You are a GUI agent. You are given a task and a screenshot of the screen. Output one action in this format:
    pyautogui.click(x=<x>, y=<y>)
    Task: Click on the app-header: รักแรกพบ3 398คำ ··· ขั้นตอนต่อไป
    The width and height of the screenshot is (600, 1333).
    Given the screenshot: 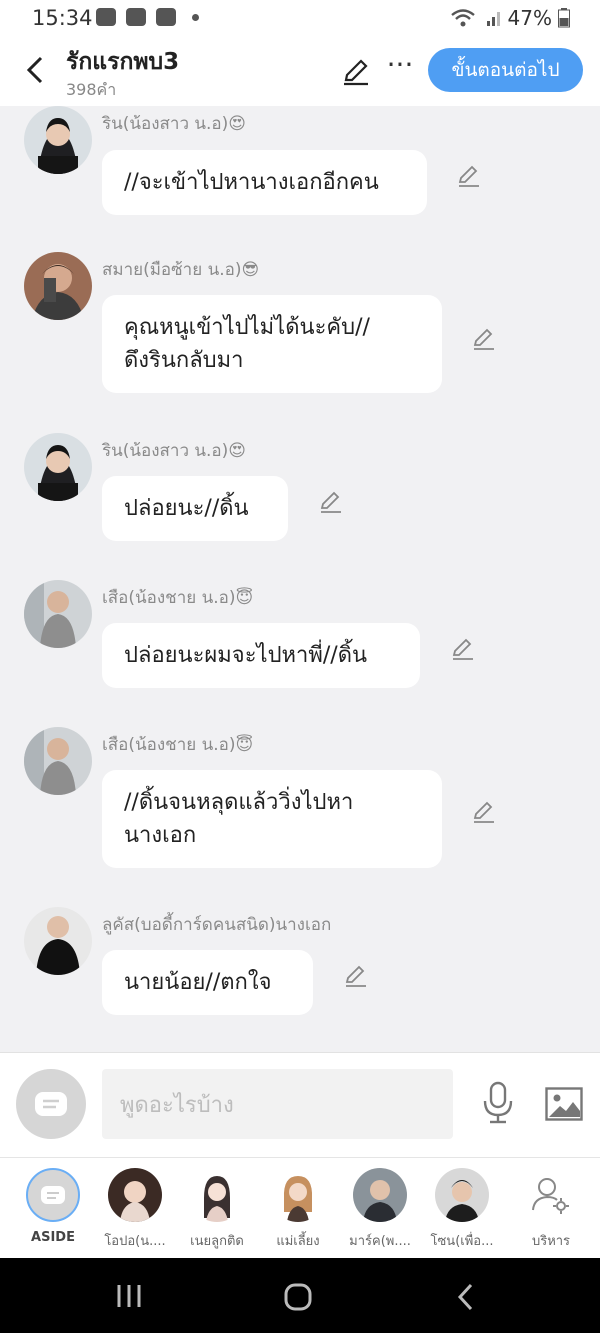 What is the action you would take?
    pyautogui.click(x=300, y=71)
    